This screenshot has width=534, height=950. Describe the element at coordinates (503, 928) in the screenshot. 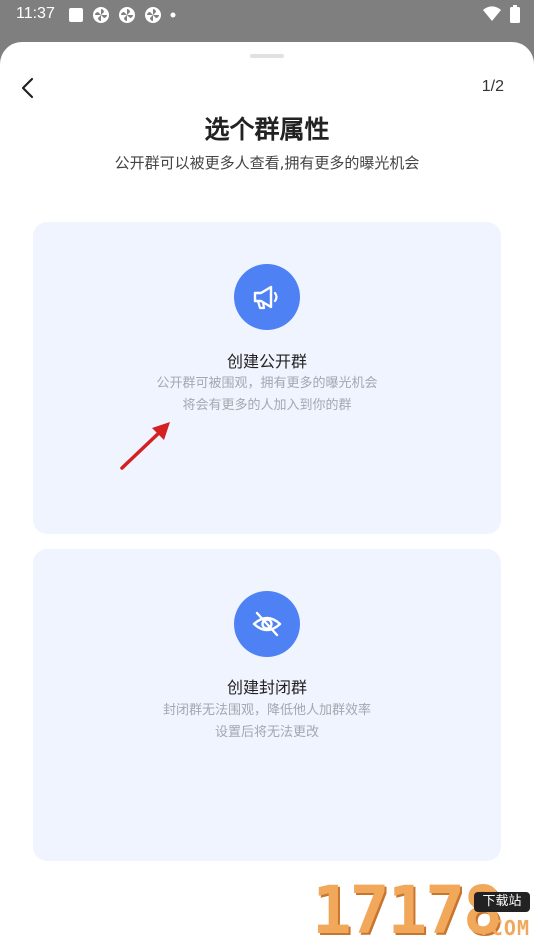

I see `watermark-suffix: .COM` at that location.